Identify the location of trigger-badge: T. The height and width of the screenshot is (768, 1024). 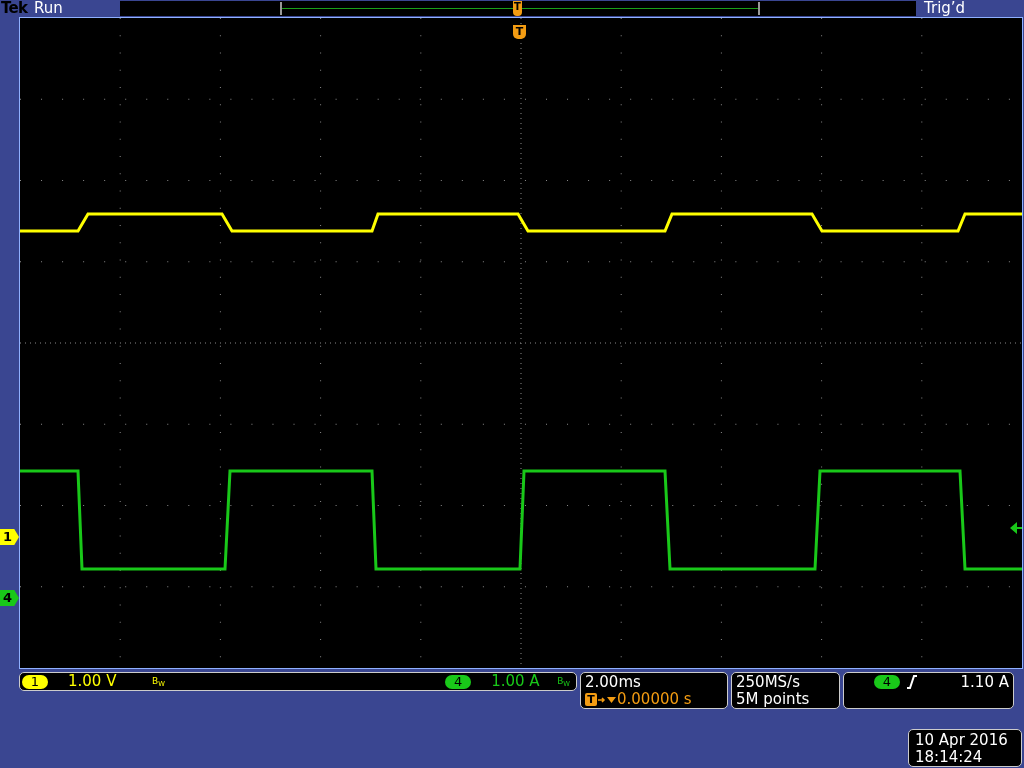
(591, 699).